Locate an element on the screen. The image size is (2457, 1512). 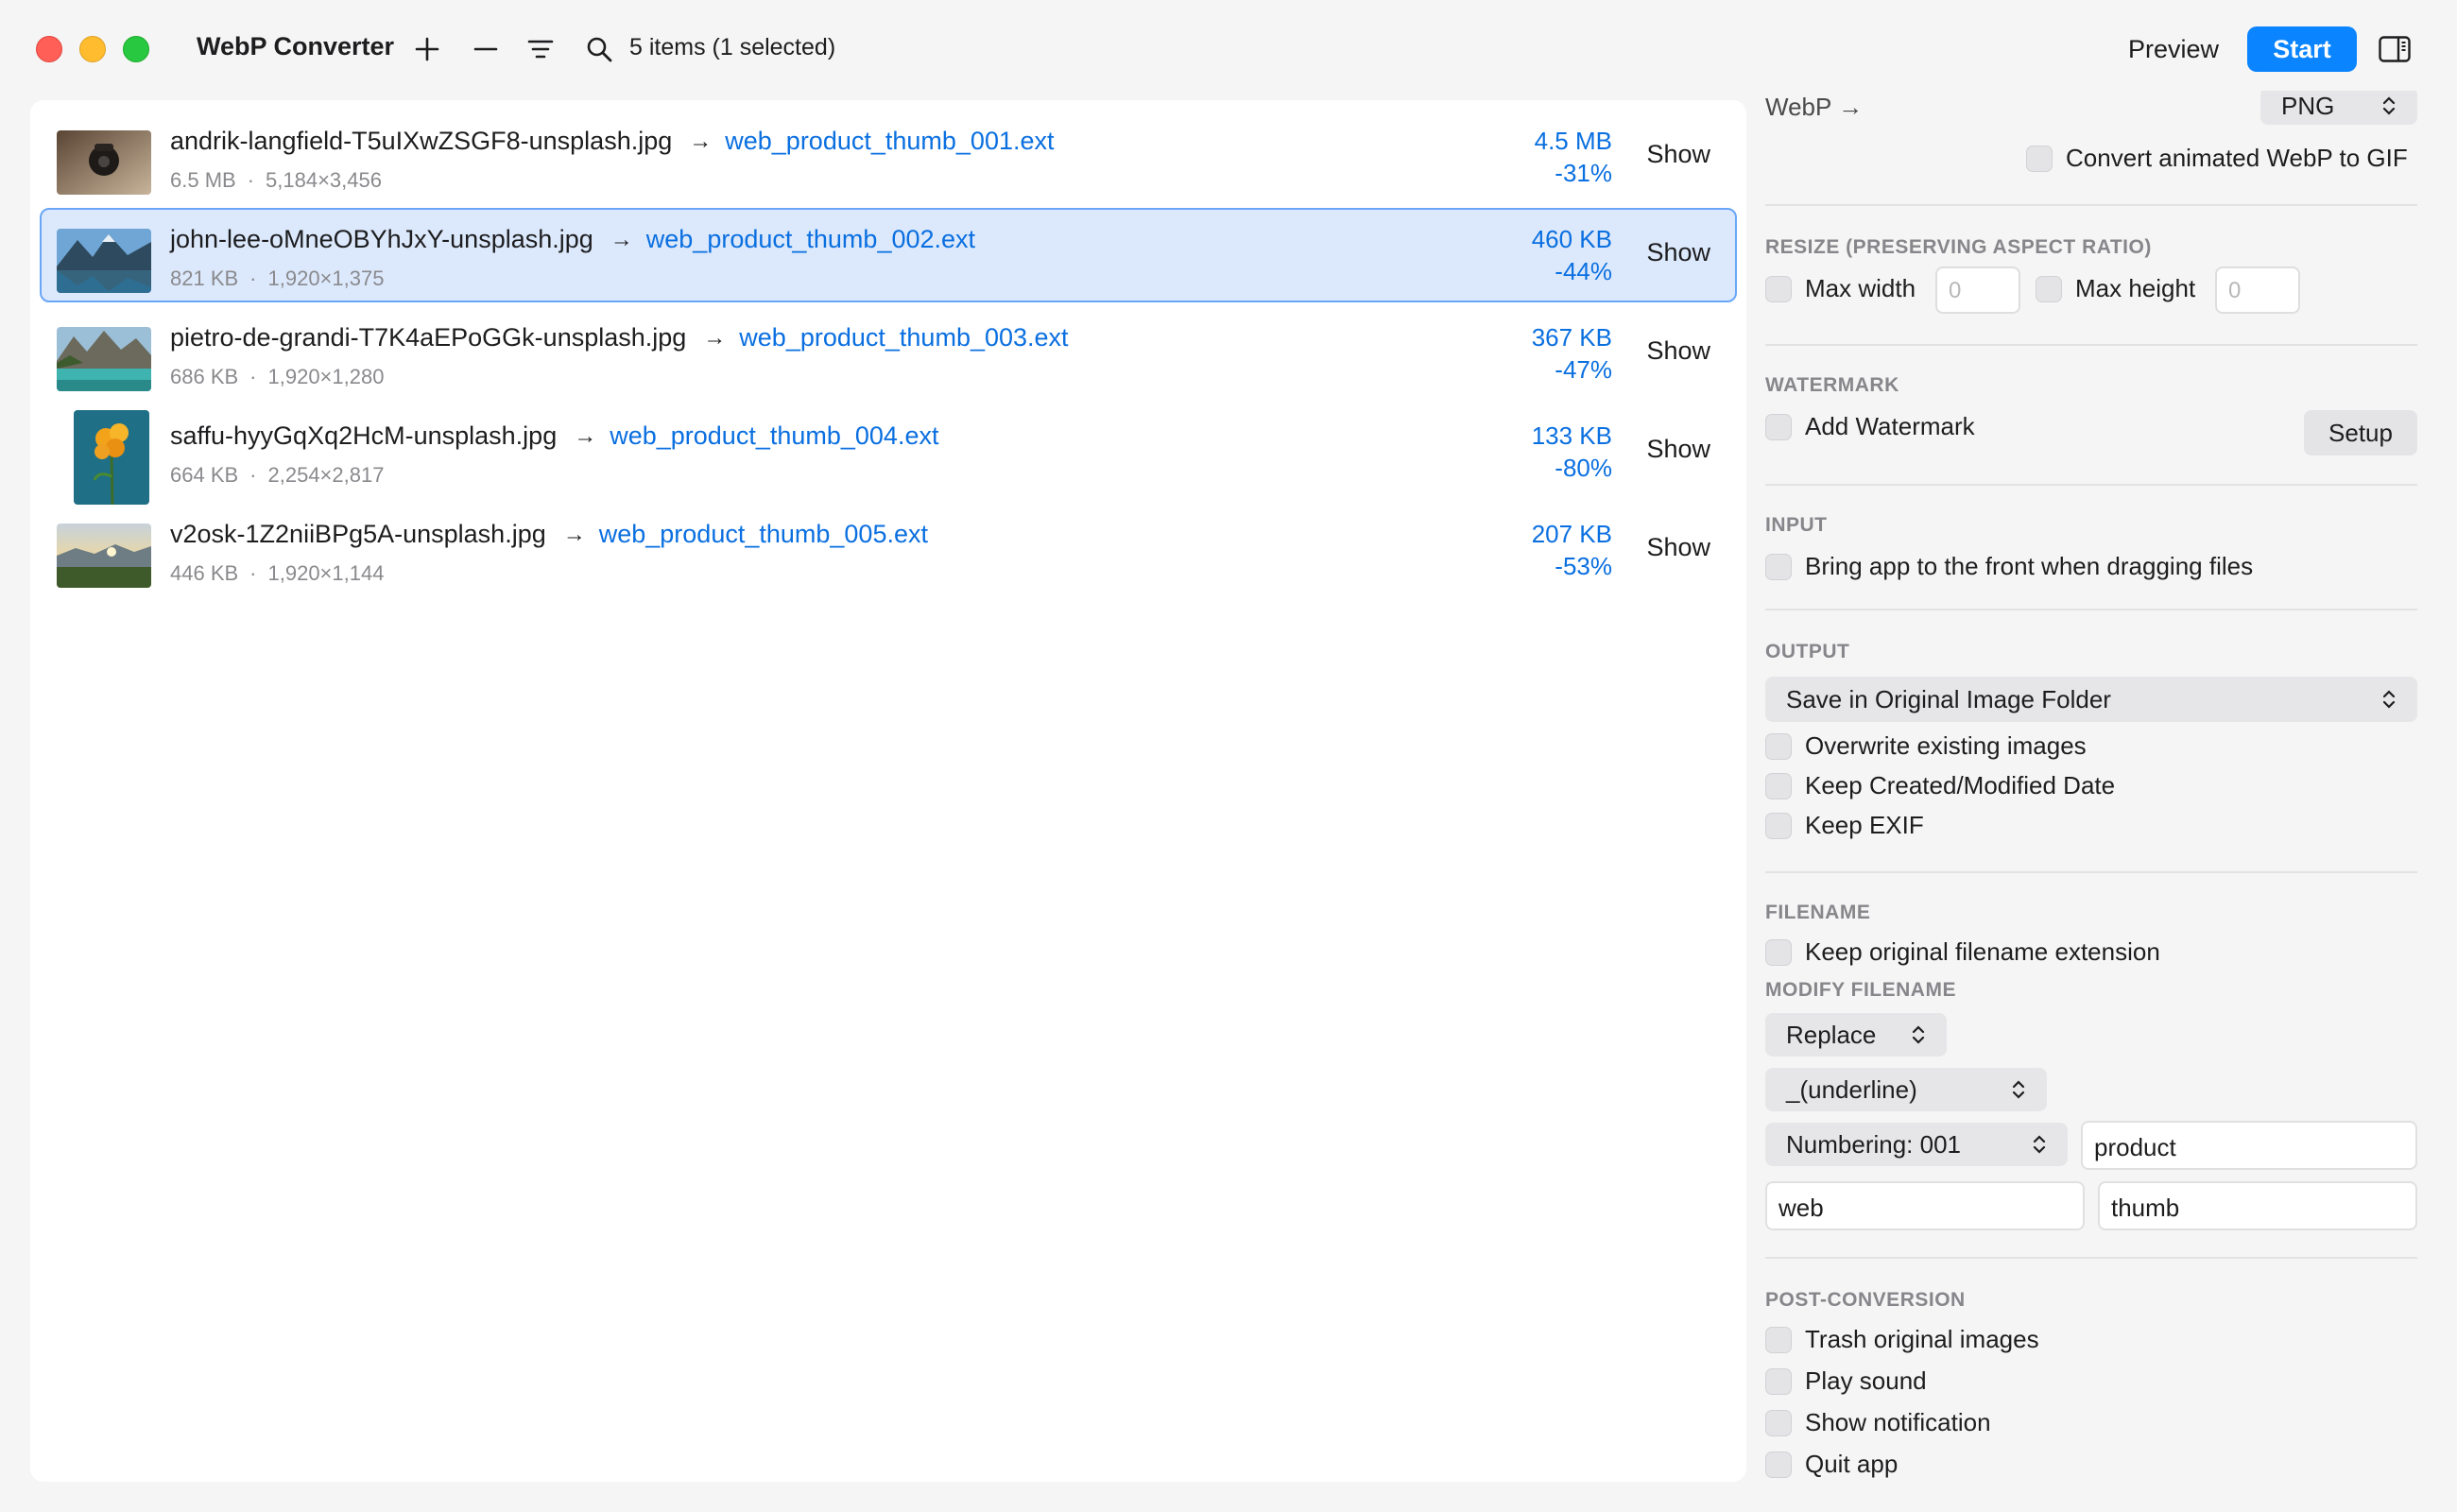
add-icon is located at coordinates (427, 49).